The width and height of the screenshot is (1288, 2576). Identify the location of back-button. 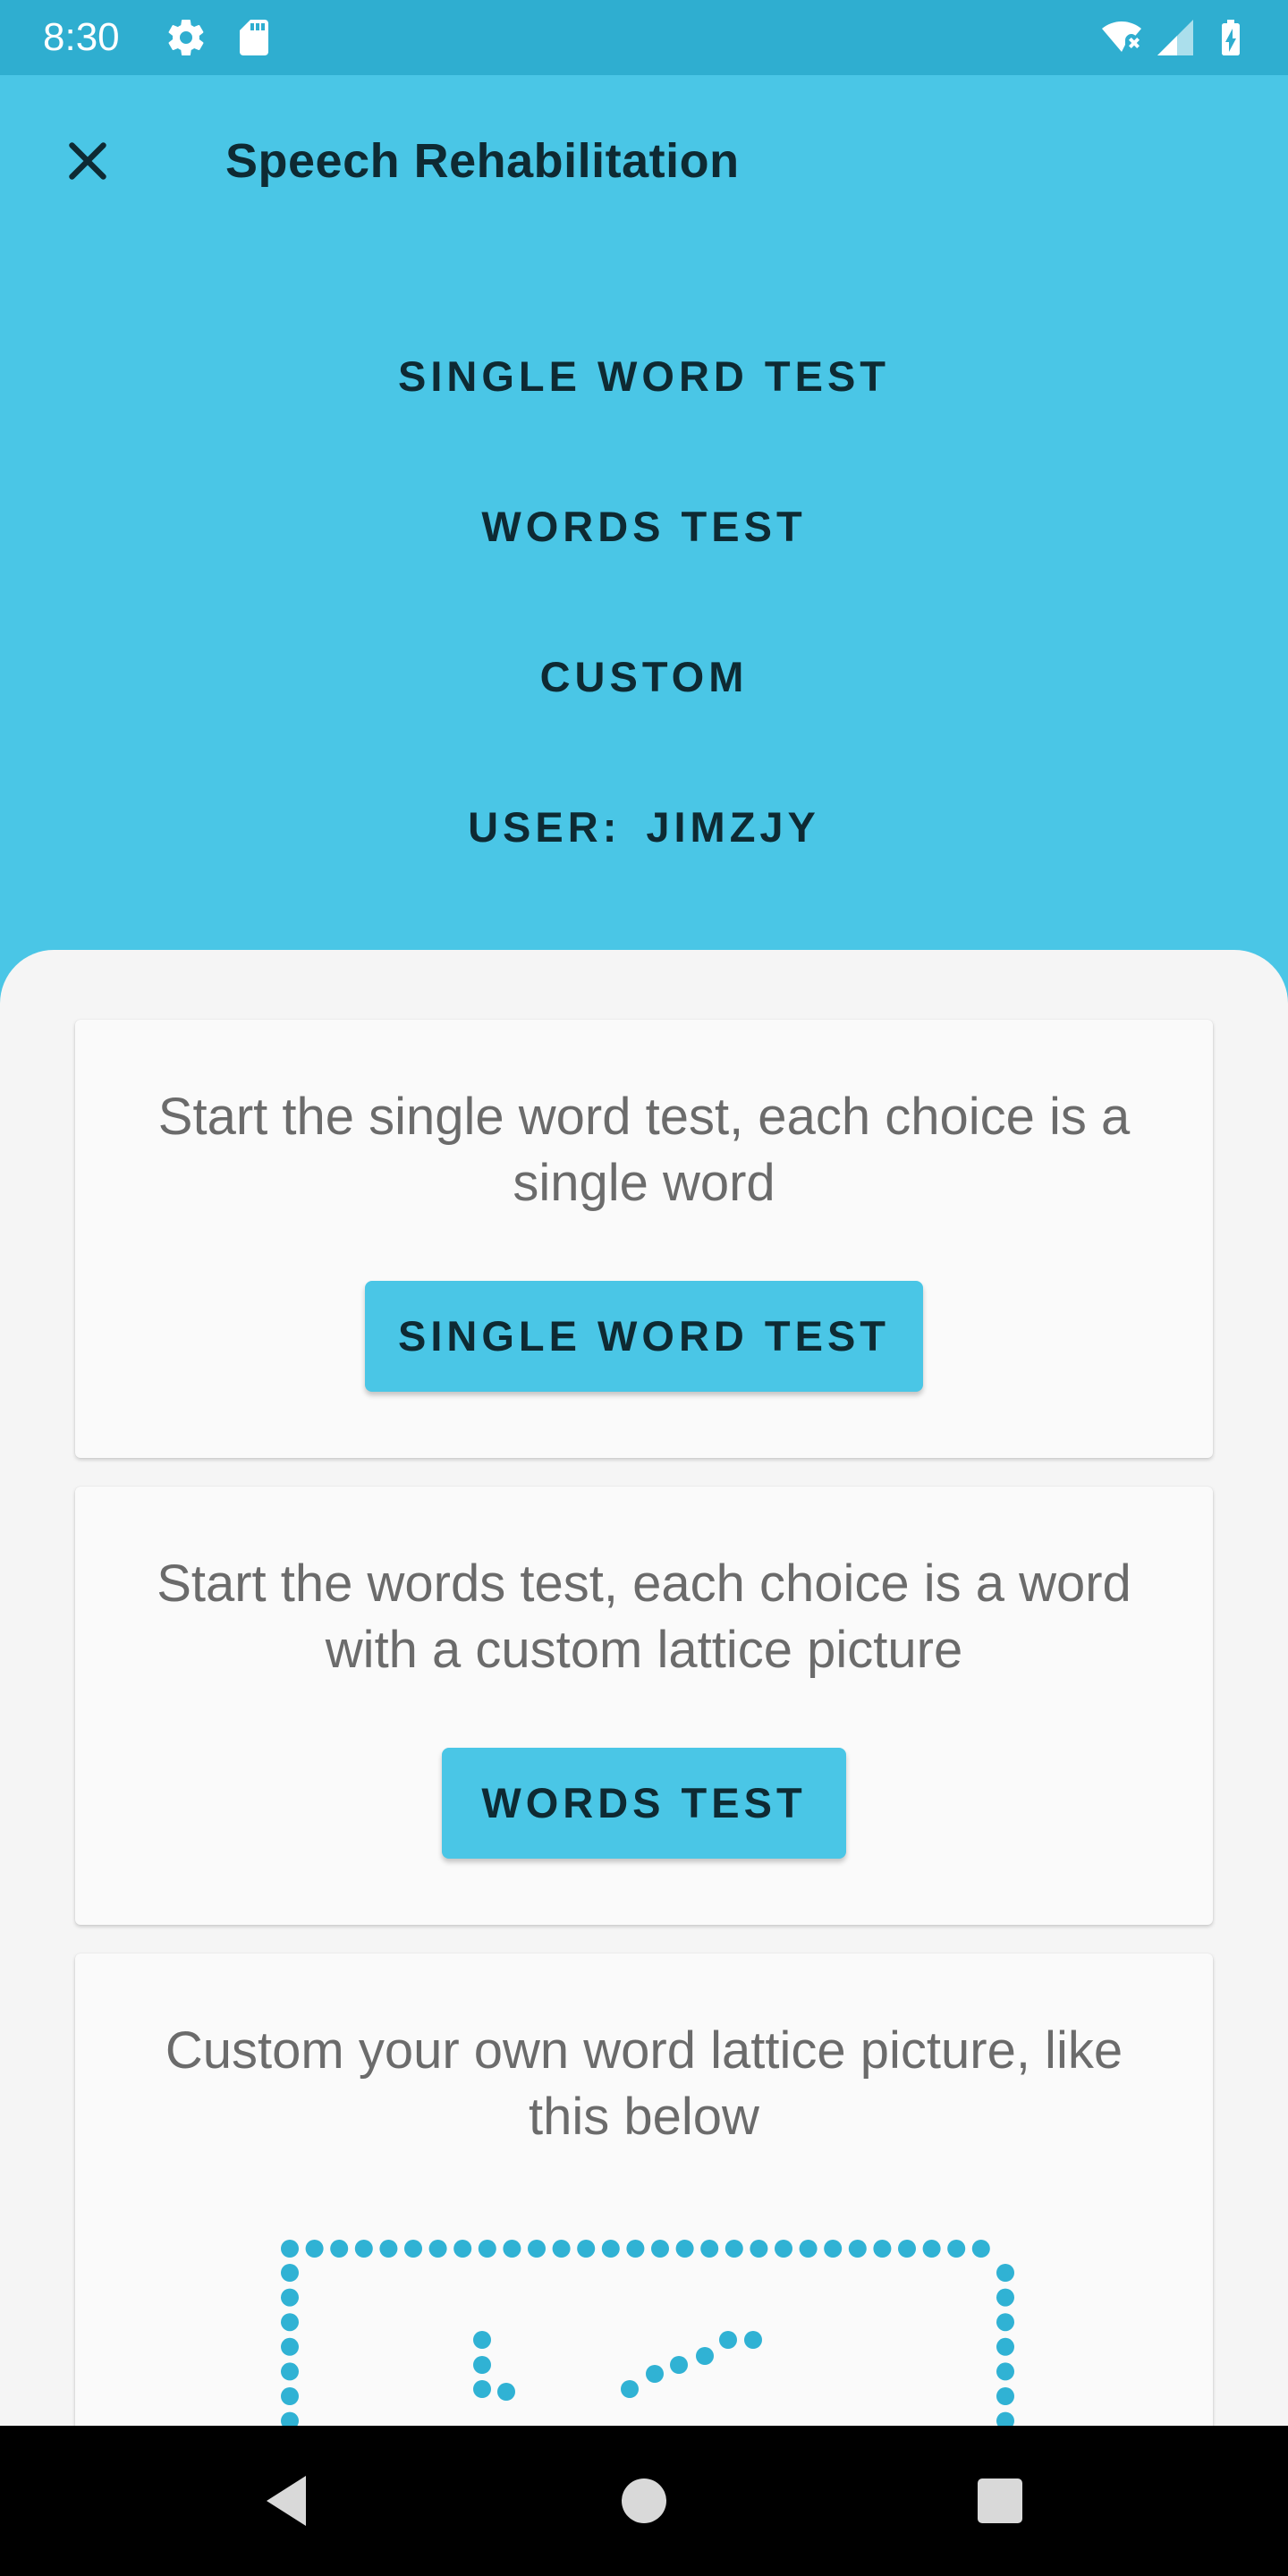
(286, 2501).